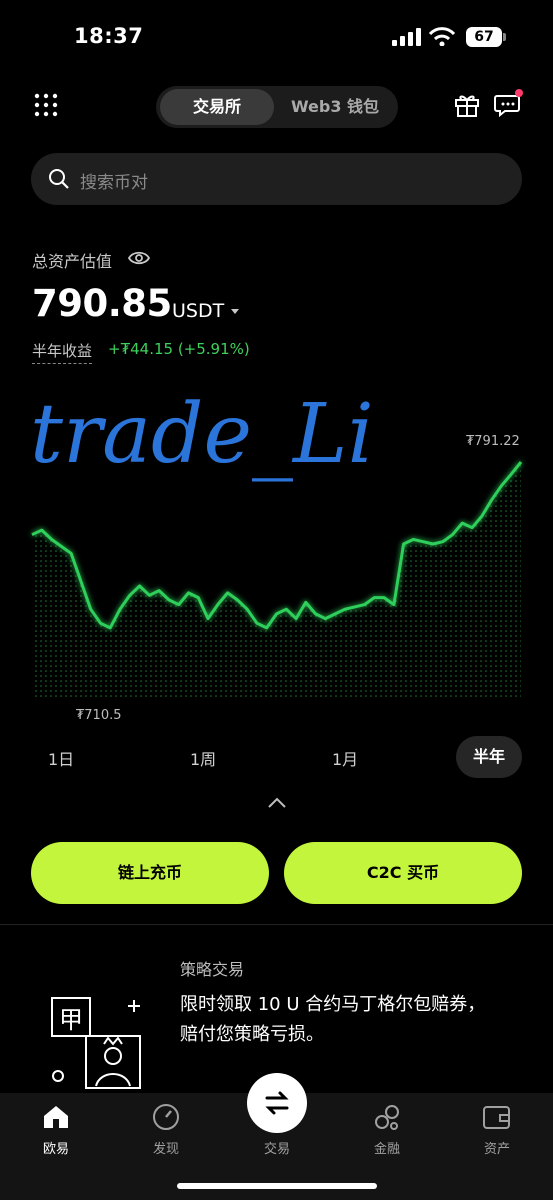 This screenshot has width=553, height=1200. What do you see at coordinates (277, 803) in the screenshot?
I see `chevron-up-icon` at bounding box center [277, 803].